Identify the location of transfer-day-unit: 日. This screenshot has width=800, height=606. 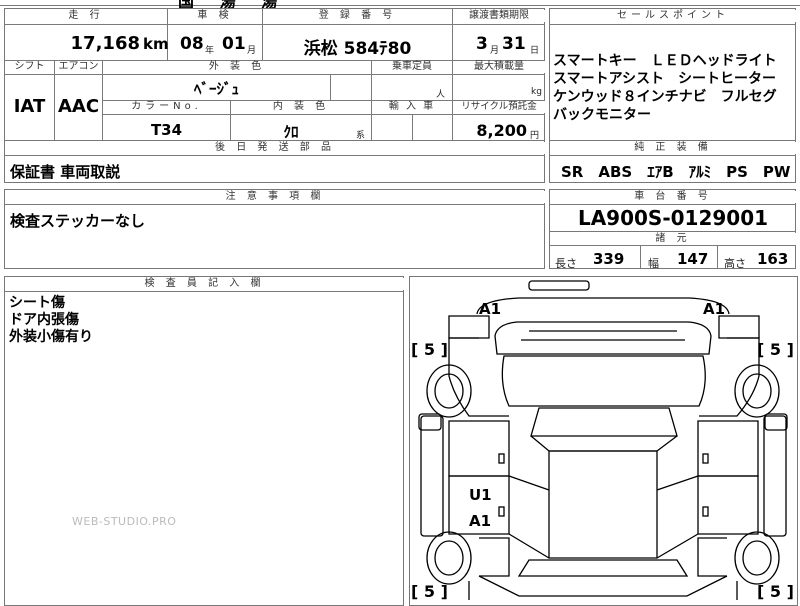
(535, 51).